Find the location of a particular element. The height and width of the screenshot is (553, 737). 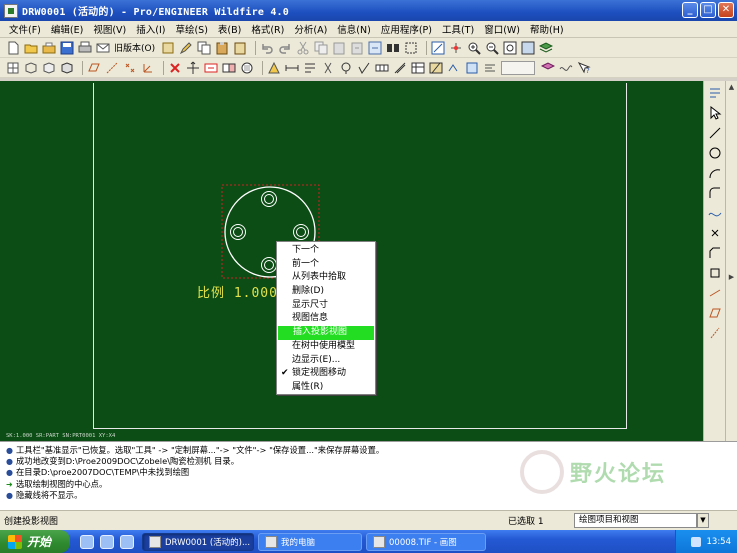

context-menu-item: 下一个 is located at coordinates (326, 251).